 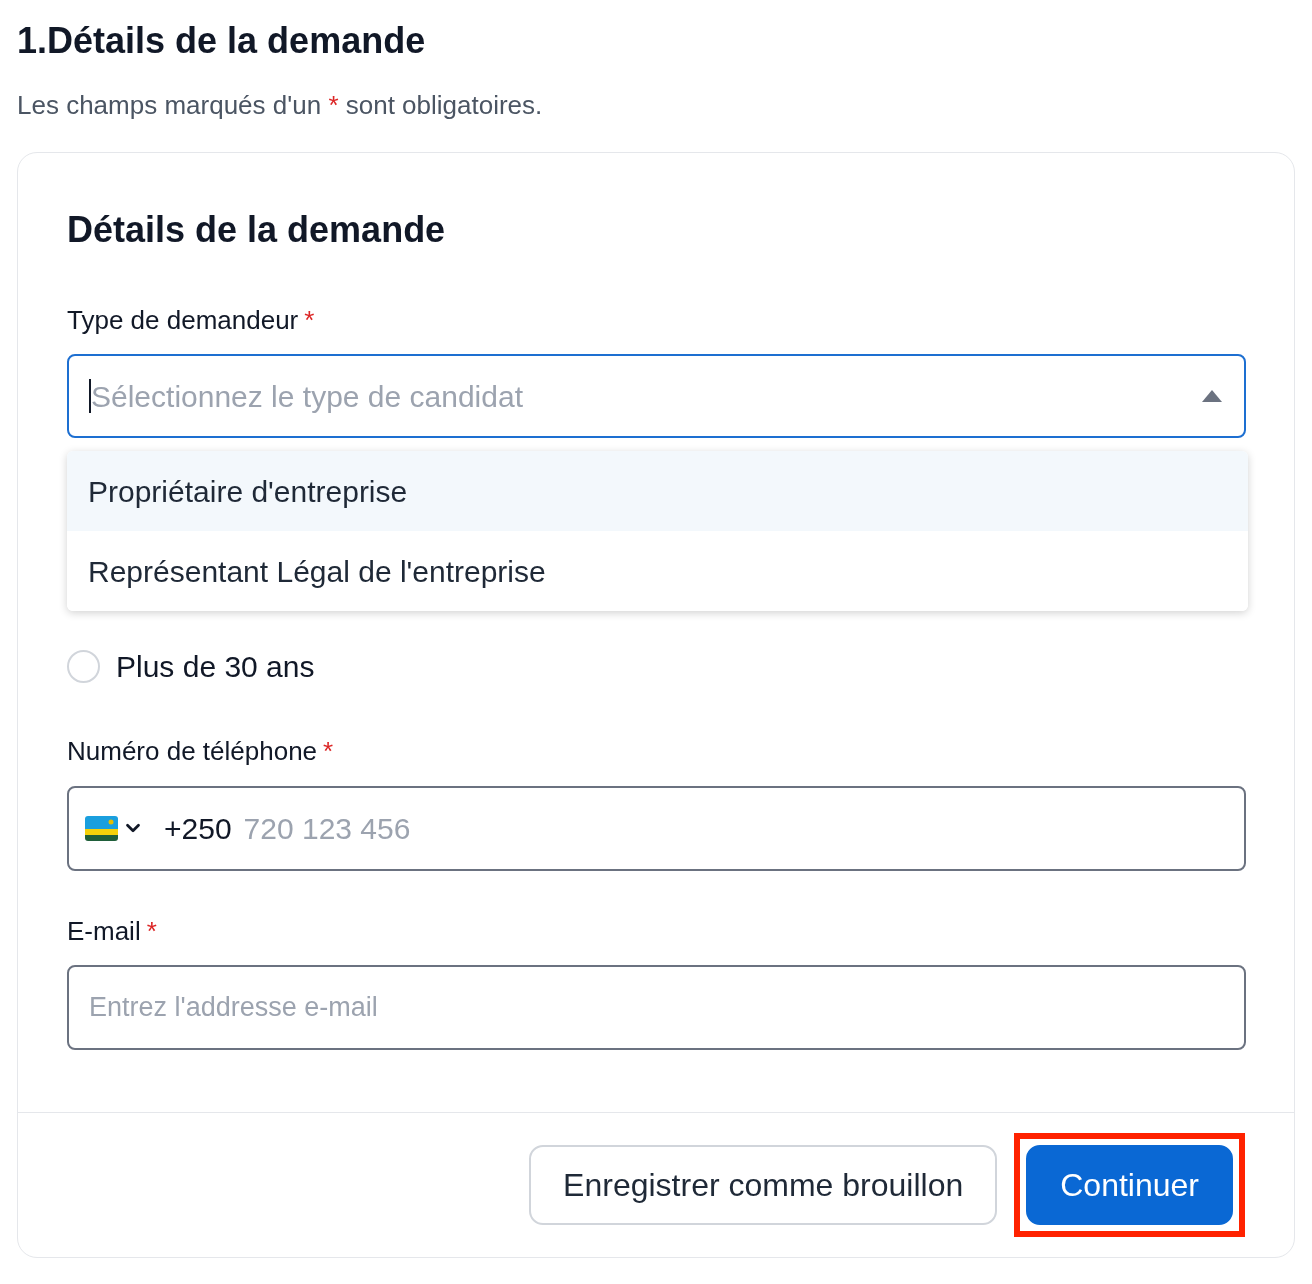 What do you see at coordinates (280, 105) in the screenshot?
I see `required-note: Les champs marqués d'un * sont obligatoires.` at bounding box center [280, 105].